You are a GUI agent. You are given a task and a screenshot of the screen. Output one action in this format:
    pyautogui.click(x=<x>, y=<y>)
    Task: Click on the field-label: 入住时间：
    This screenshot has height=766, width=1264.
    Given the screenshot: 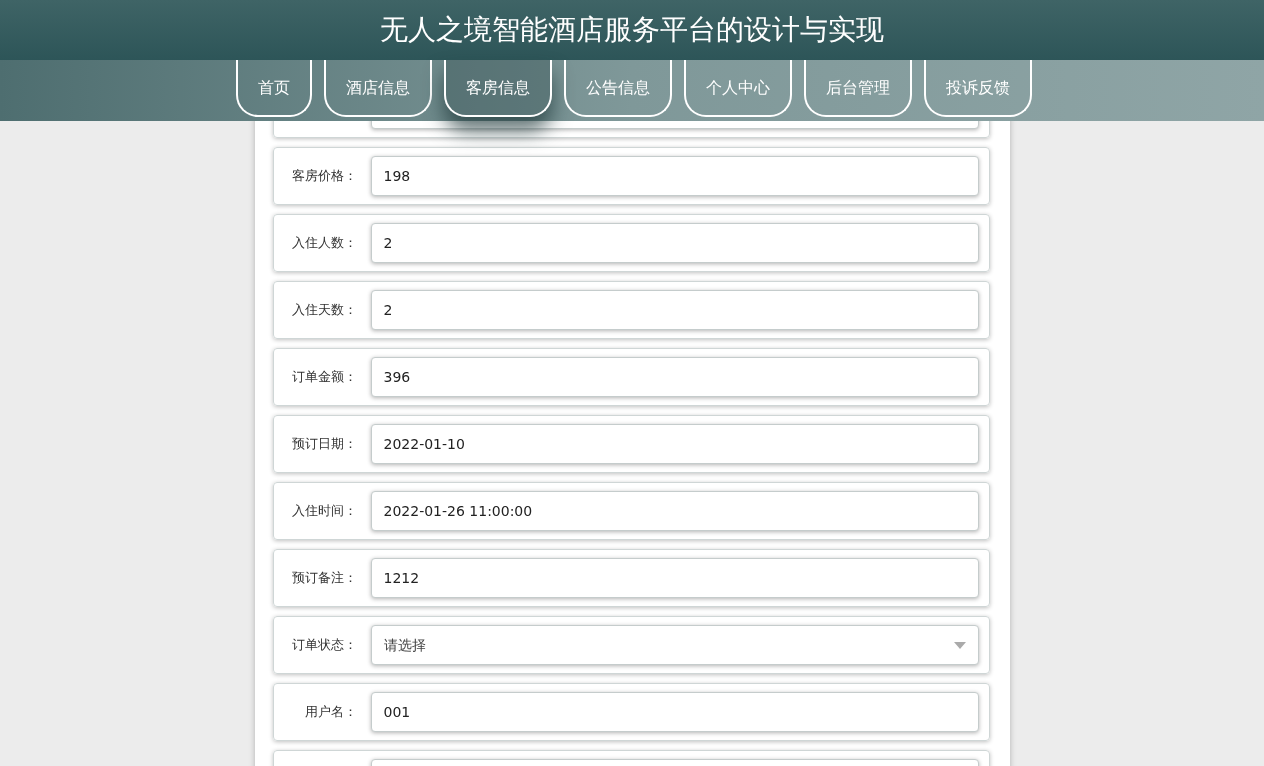 What is the action you would take?
    pyautogui.click(x=324, y=511)
    